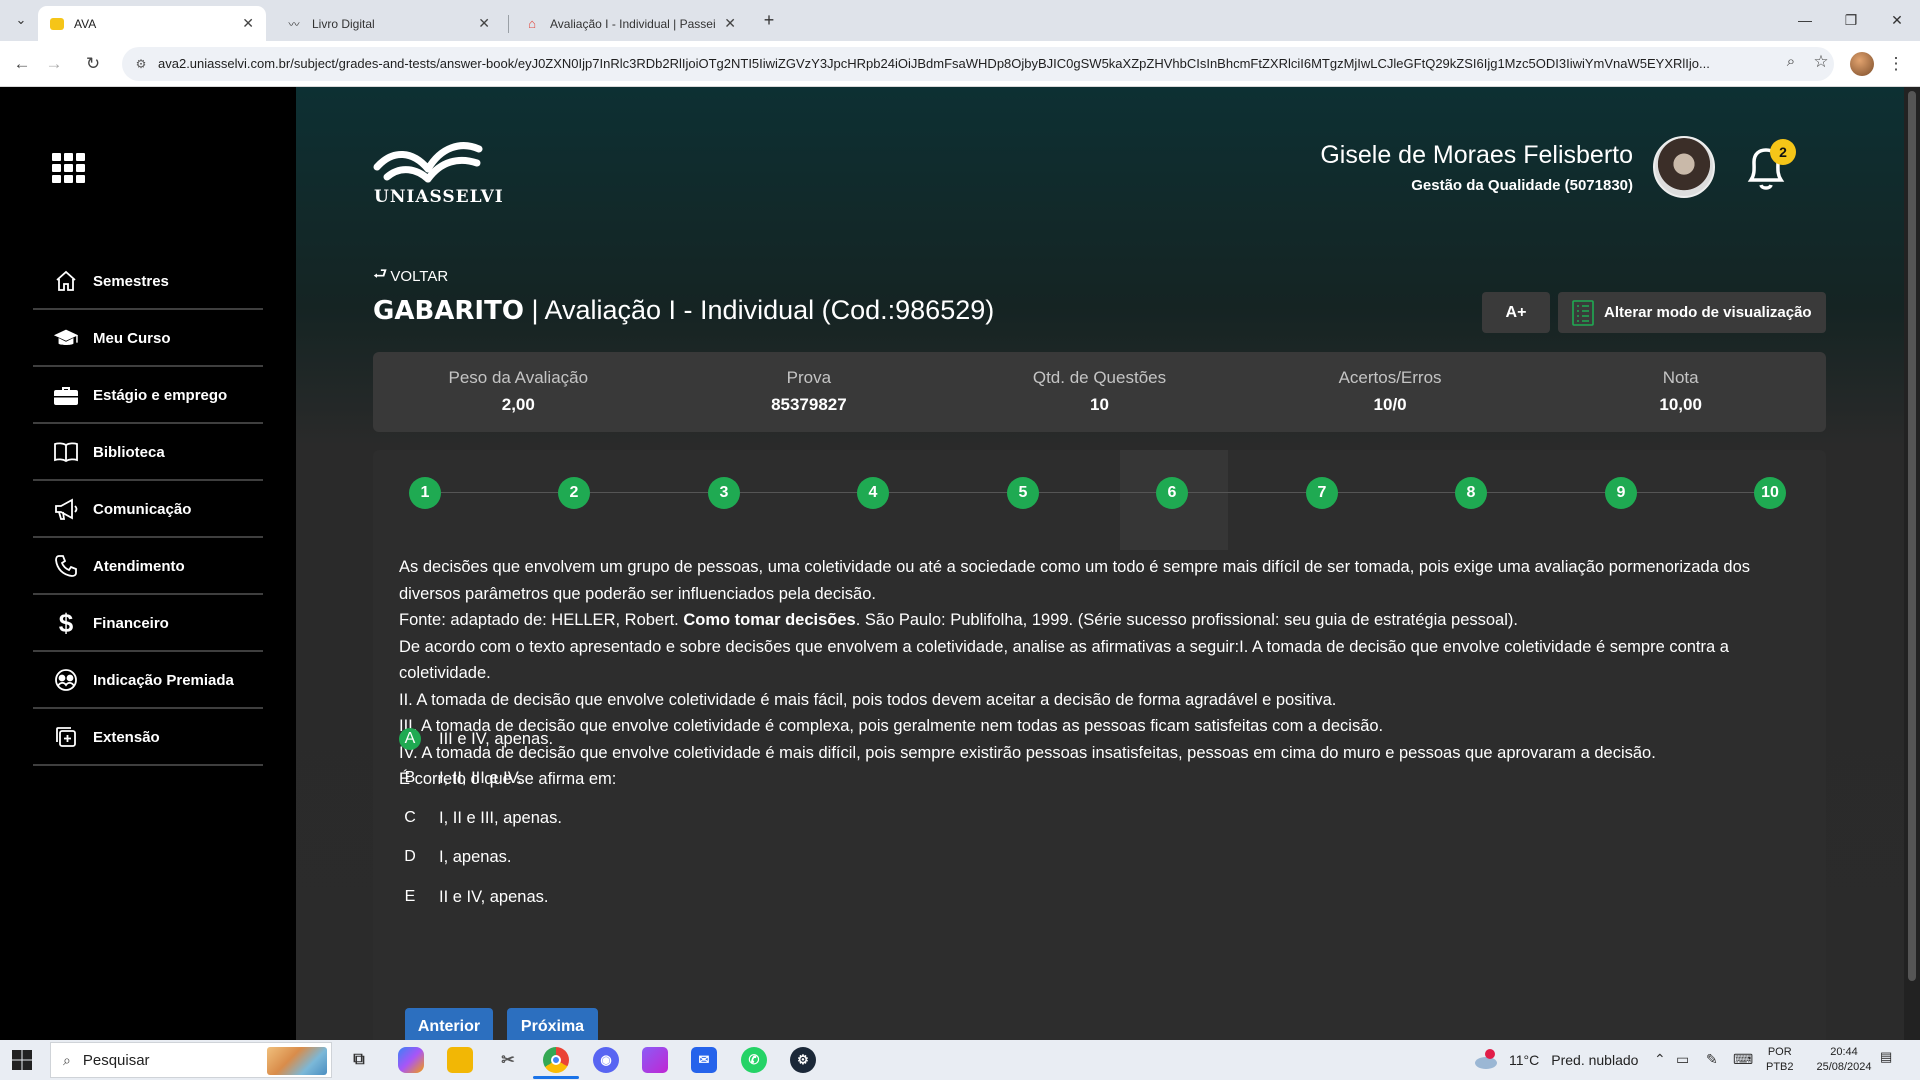  Describe the element at coordinates (66, 509) in the screenshot. I see `megaphone-icon` at that location.